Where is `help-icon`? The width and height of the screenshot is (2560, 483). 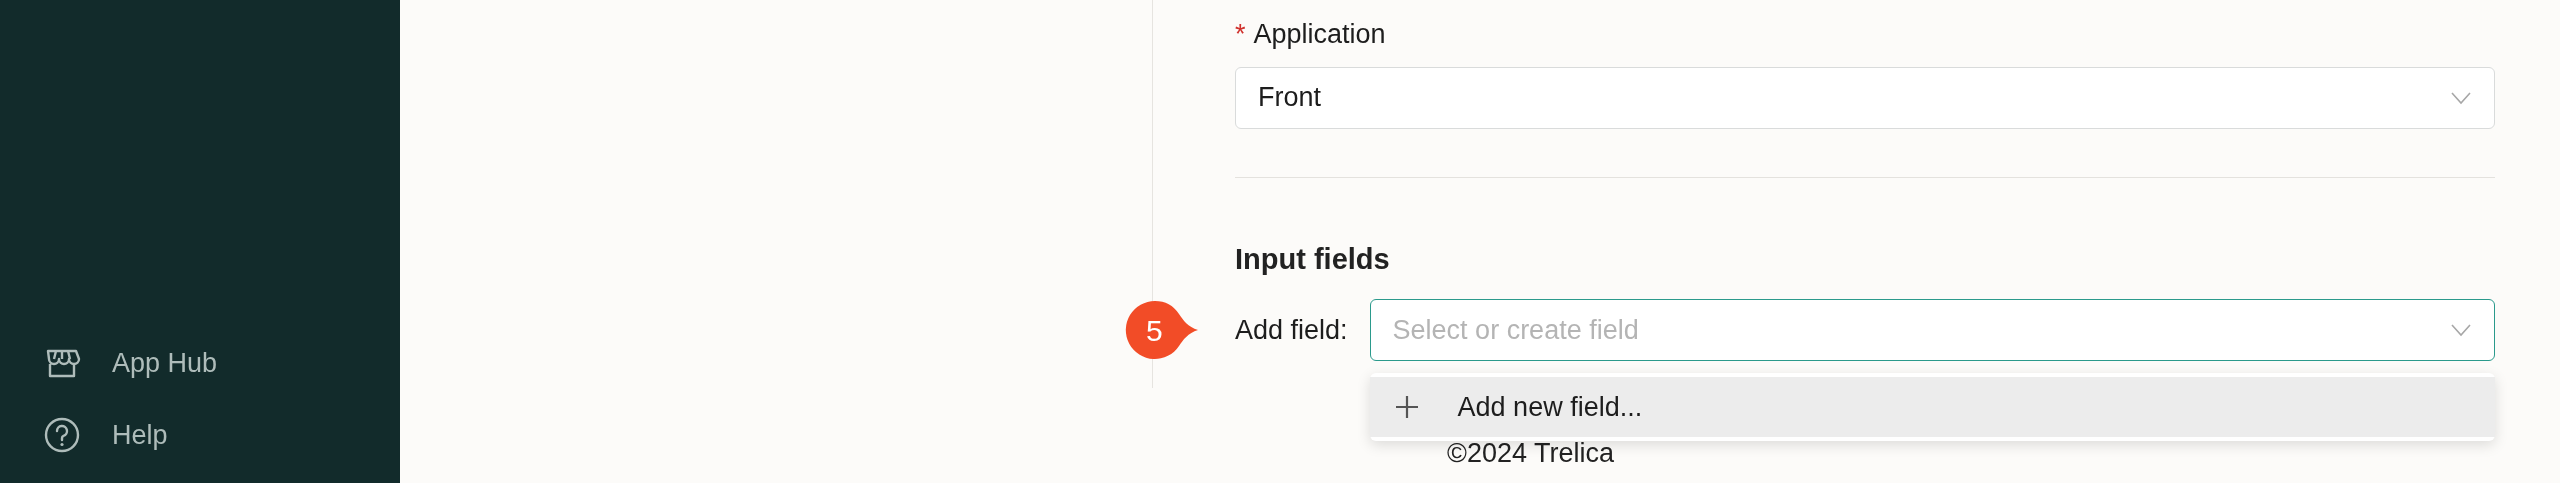 help-icon is located at coordinates (62, 435).